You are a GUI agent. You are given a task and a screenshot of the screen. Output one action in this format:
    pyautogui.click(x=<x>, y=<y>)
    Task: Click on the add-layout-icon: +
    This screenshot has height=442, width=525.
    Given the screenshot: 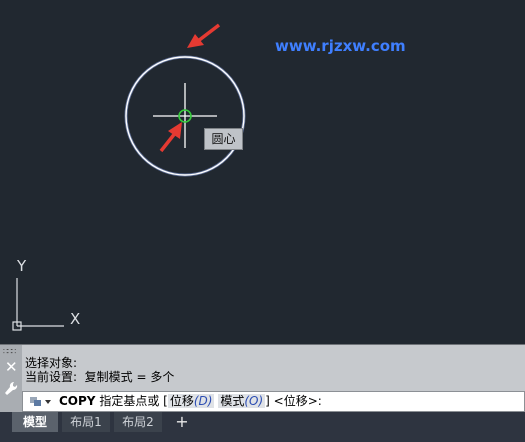 What is the action you would take?
    pyautogui.click(x=182, y=422)
    